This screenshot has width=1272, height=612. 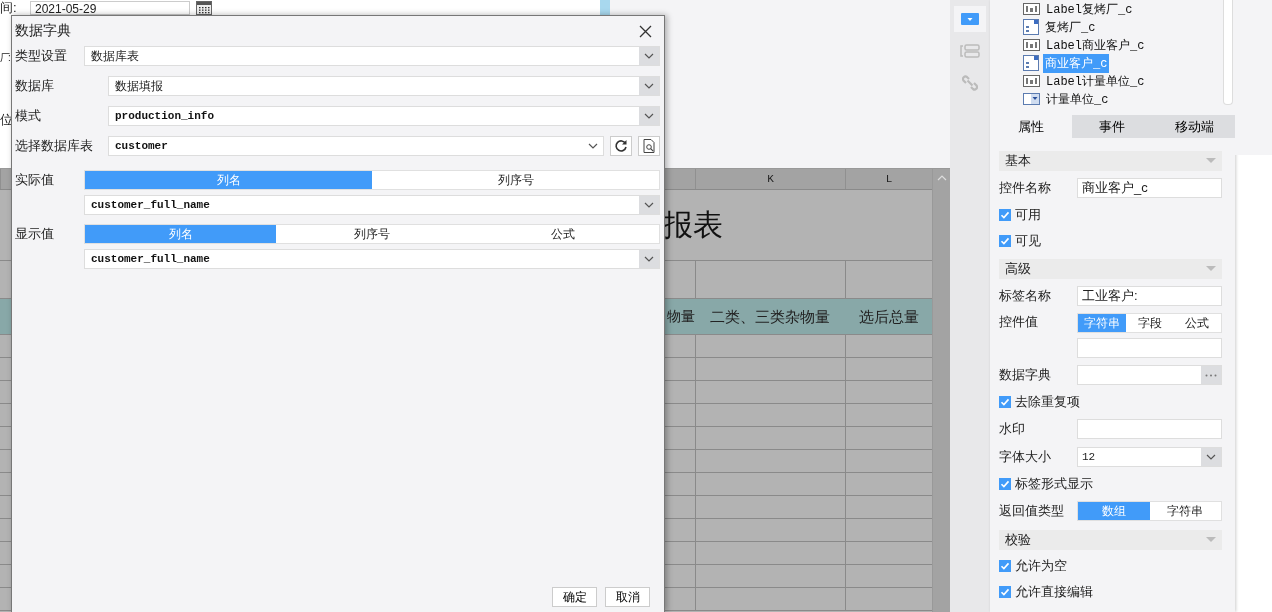 I want to click on font-size-dropdown: 12, so click(x=1149, y=457).